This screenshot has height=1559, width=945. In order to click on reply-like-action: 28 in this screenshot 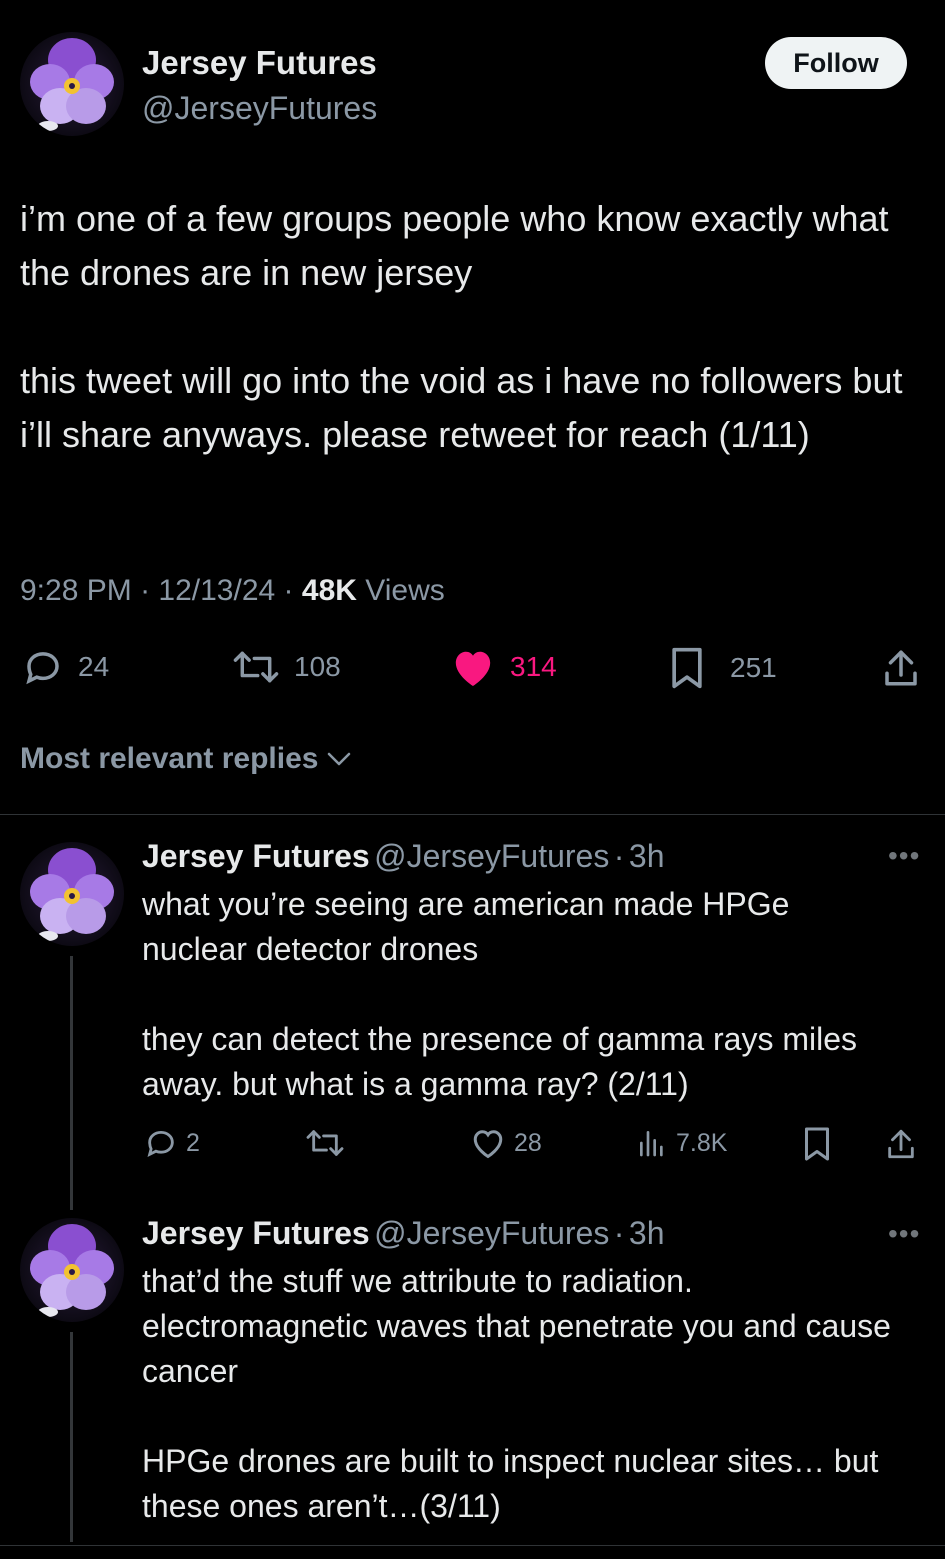, I will do `click(506, 1143)`.